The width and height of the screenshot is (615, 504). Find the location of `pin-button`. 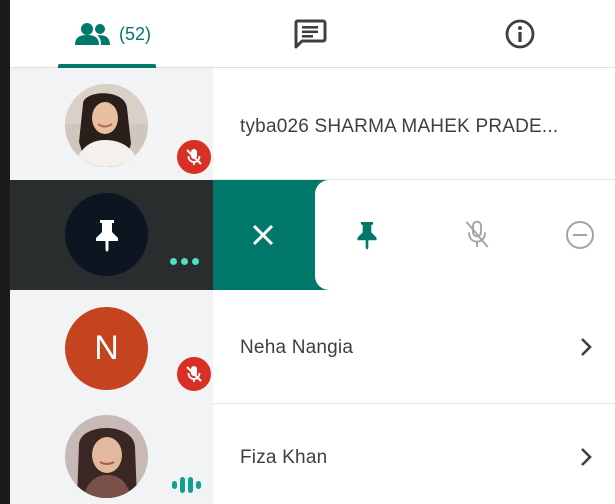

pin-button is located at coordinates (367, 235).